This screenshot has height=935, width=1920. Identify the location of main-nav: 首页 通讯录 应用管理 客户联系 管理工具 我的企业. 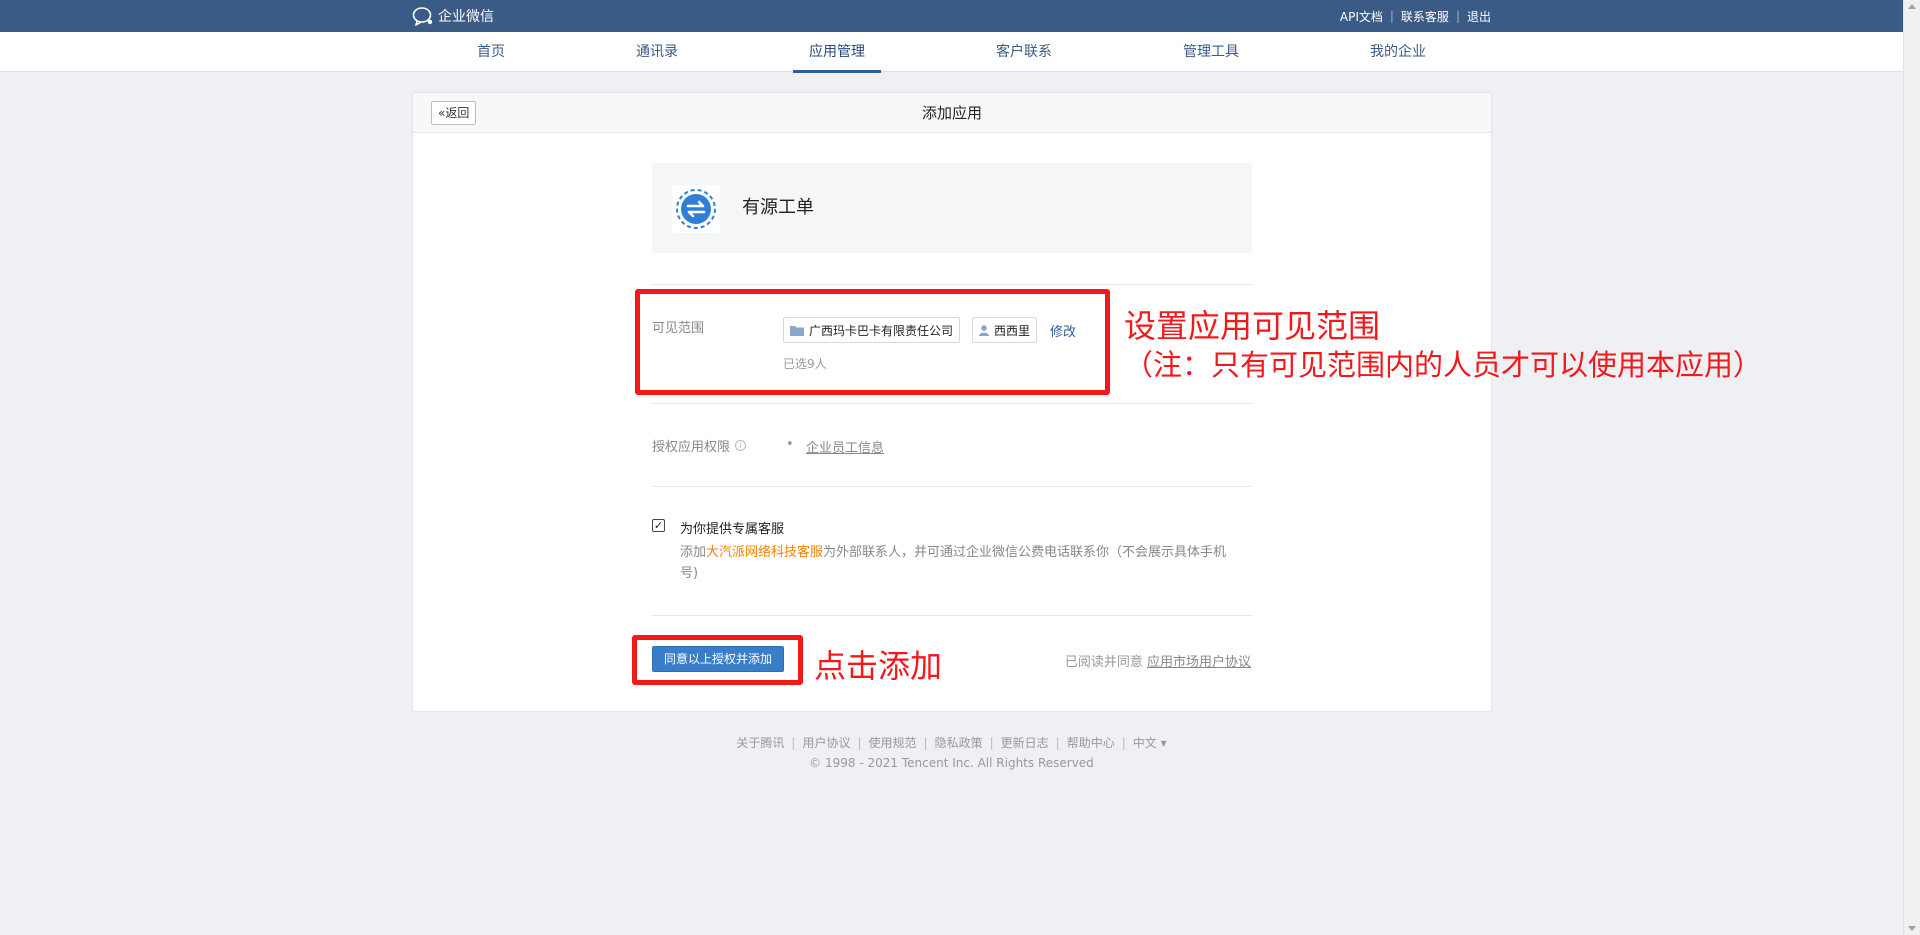
(951, 52).